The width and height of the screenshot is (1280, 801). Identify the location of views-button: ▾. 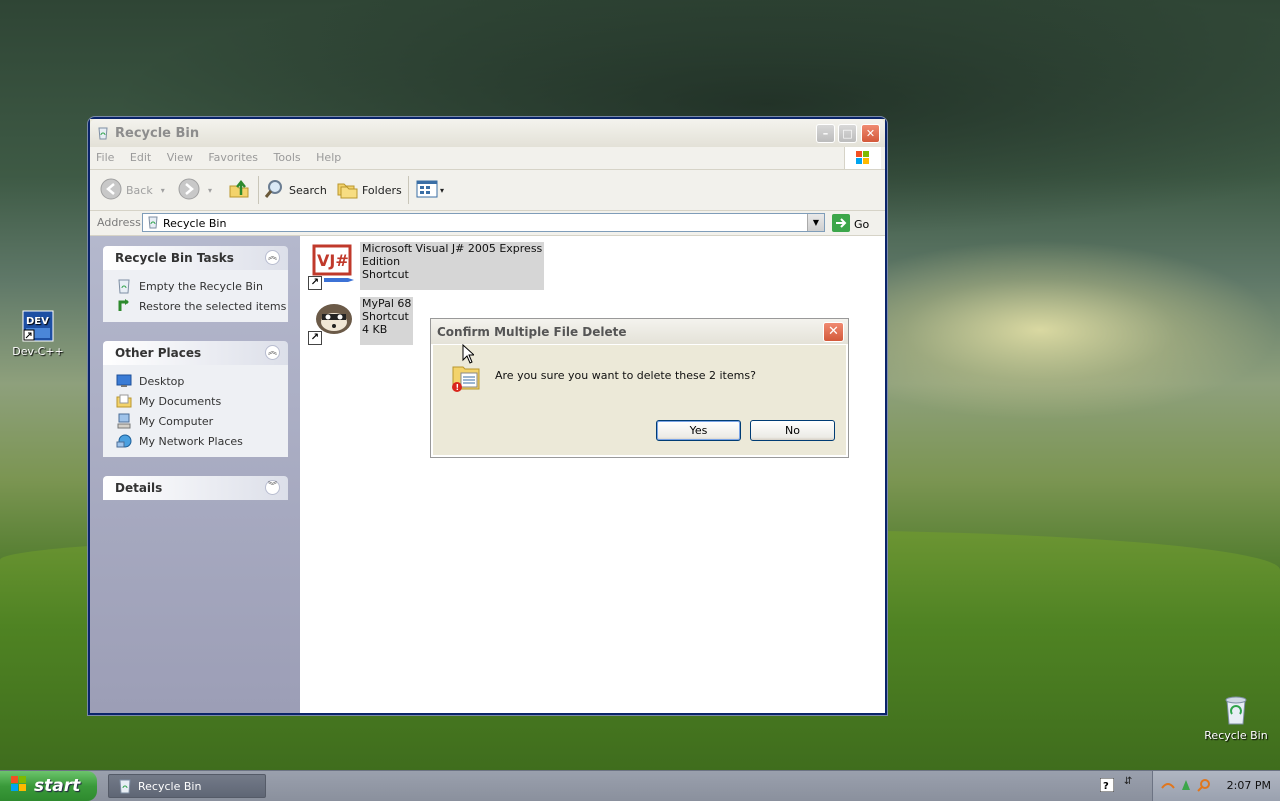
(430, 190).